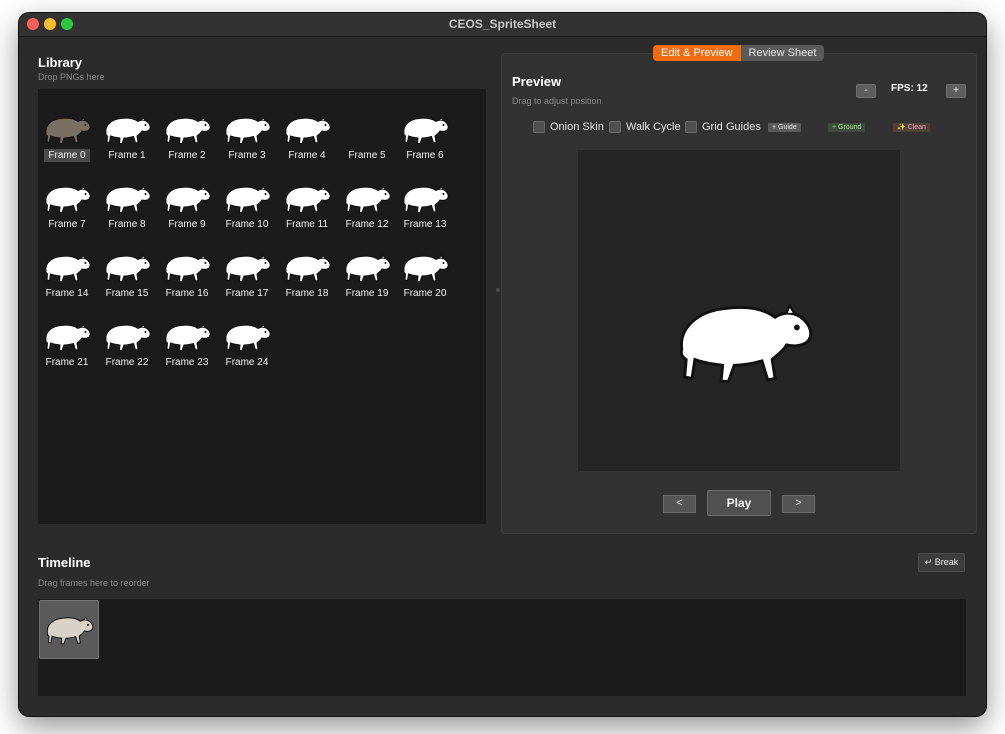  I want to click on add-ground-button: + Ground, so click(847, 127).